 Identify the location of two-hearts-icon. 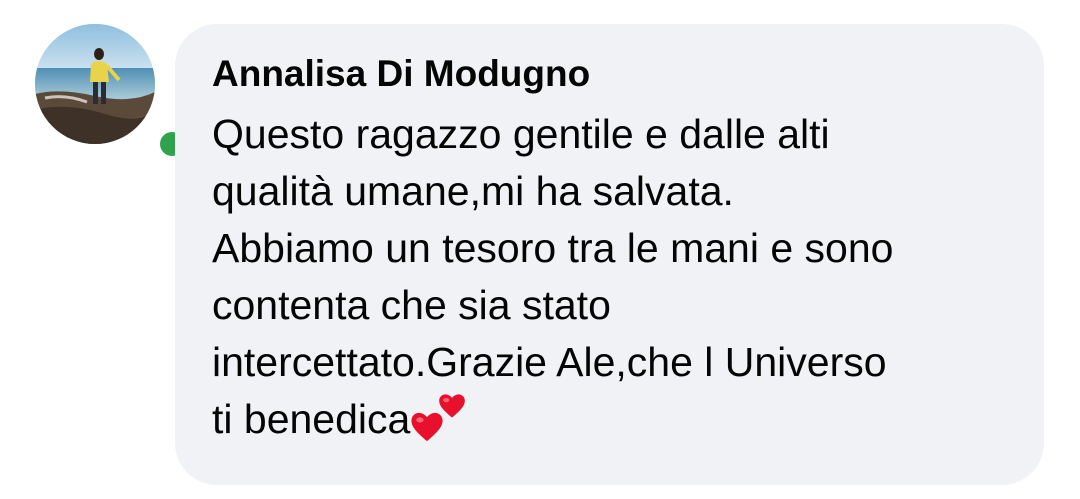
(439, 418).